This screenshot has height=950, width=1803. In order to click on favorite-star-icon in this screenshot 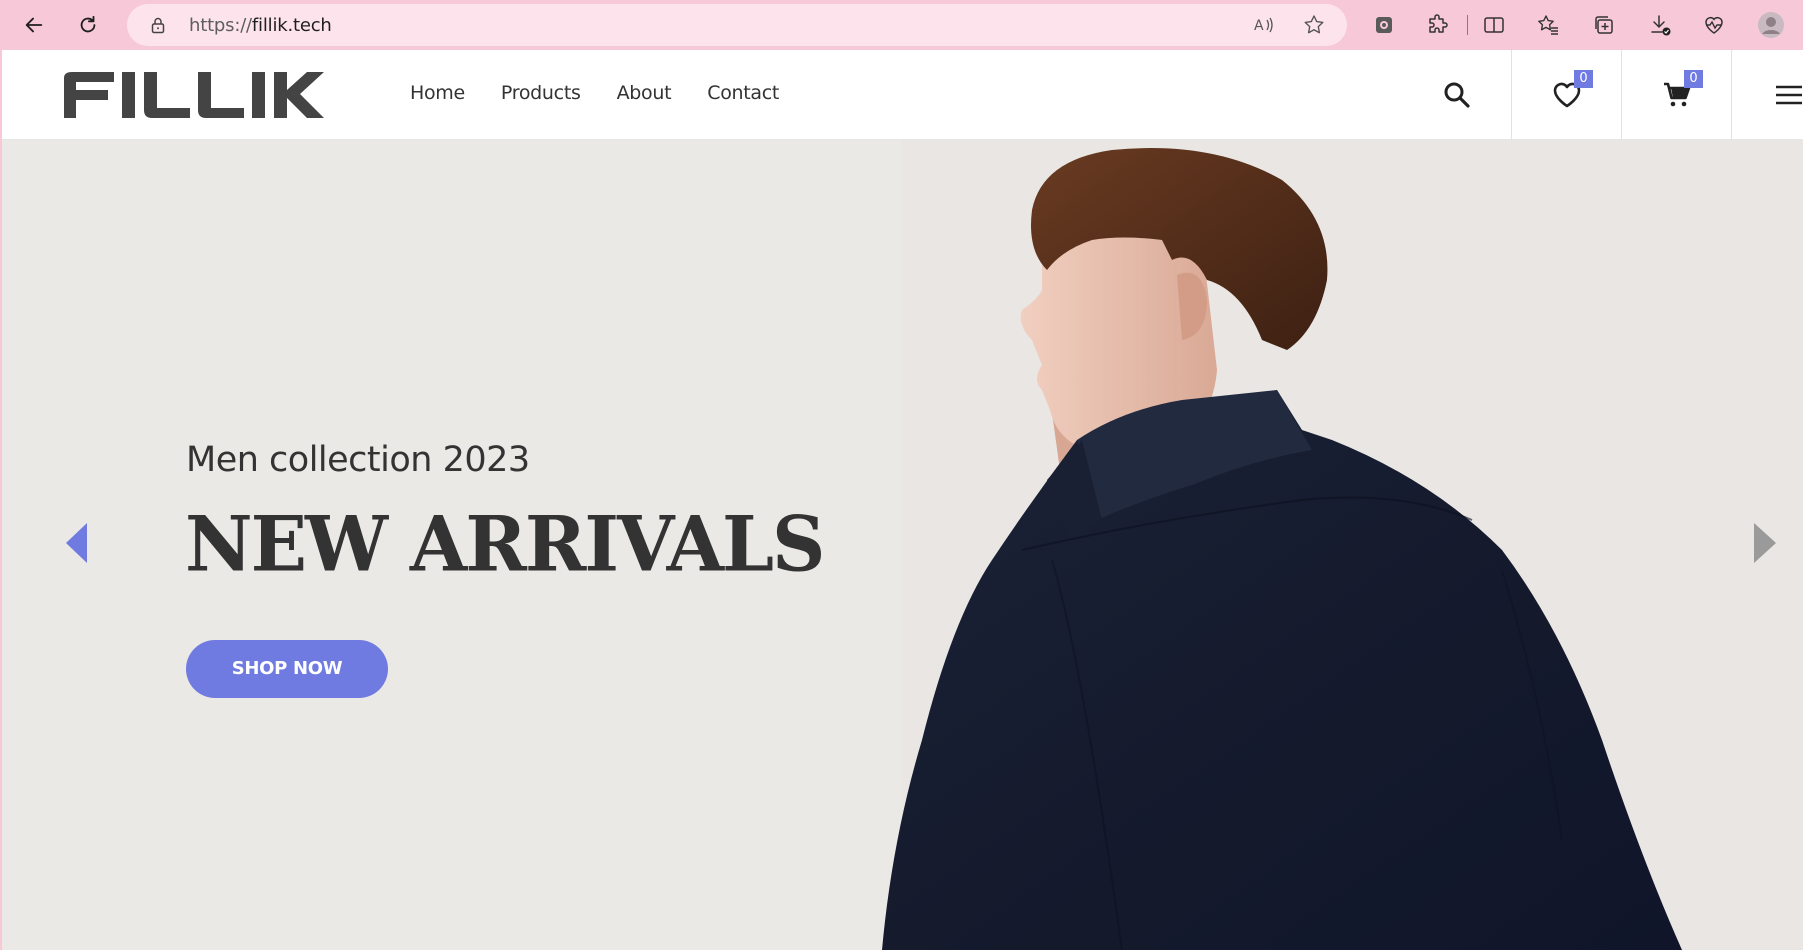, I will do `click(1314, 25)`.